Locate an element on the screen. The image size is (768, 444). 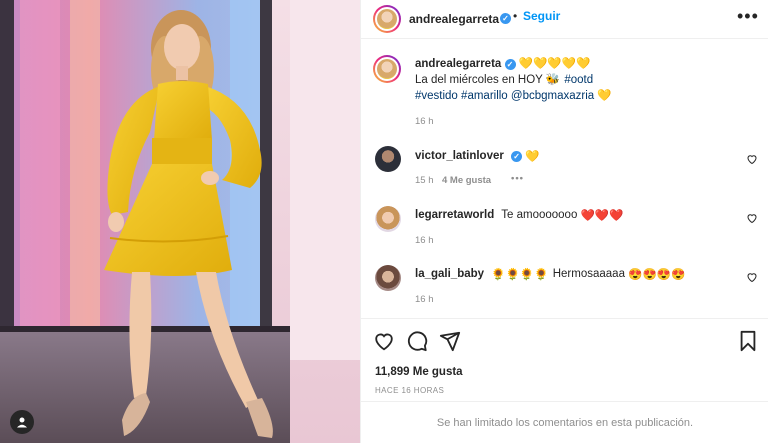
comment-row: victor_latinlover ✓ 💛 is located at coordinates (478, 156).